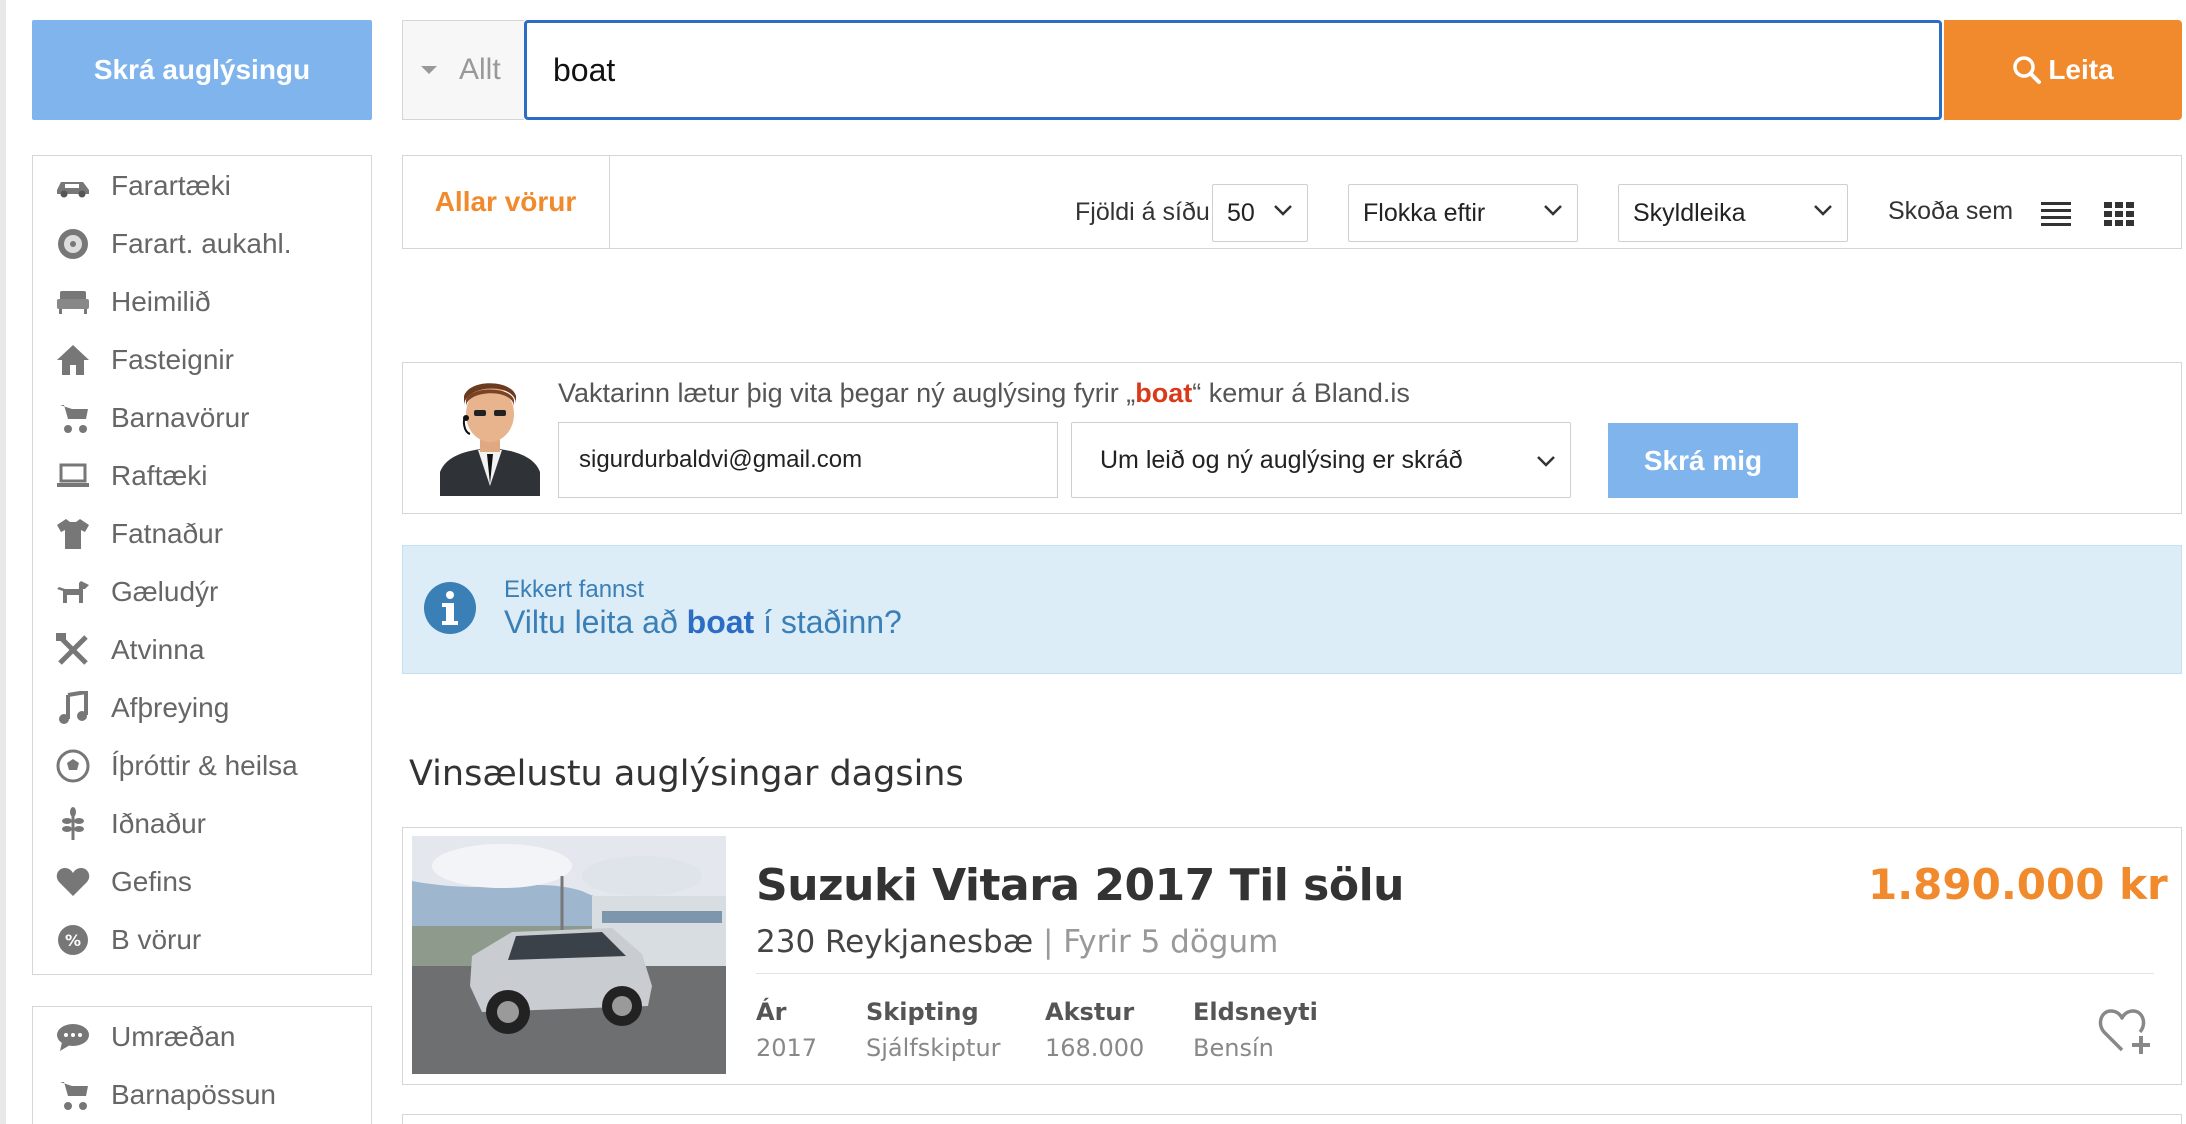 The image size is (2186, 1124). What do you see at coordinates (787, 1048) in the screenshot?
I see `attr-value-year: 2017` at bounding box center [787, 1048].